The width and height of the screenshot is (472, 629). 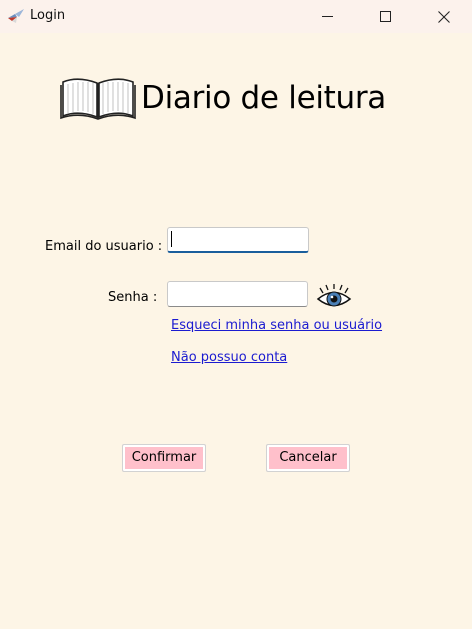 What do you see at coordinates (164, 458) in the screenshot?
I see `confirm-button: Confirmar` at bounding box center [164, 458].